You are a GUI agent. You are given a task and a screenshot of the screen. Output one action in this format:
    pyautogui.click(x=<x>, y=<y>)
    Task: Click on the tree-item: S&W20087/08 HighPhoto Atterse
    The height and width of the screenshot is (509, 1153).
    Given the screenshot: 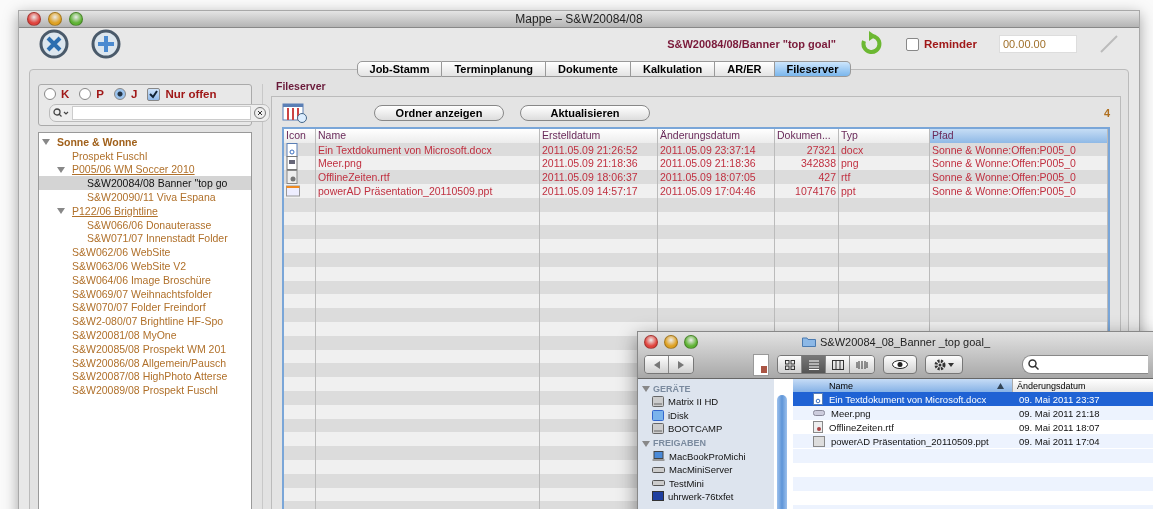 What is the action you would take?
    pyautogui.click(x=145, y=376)
    